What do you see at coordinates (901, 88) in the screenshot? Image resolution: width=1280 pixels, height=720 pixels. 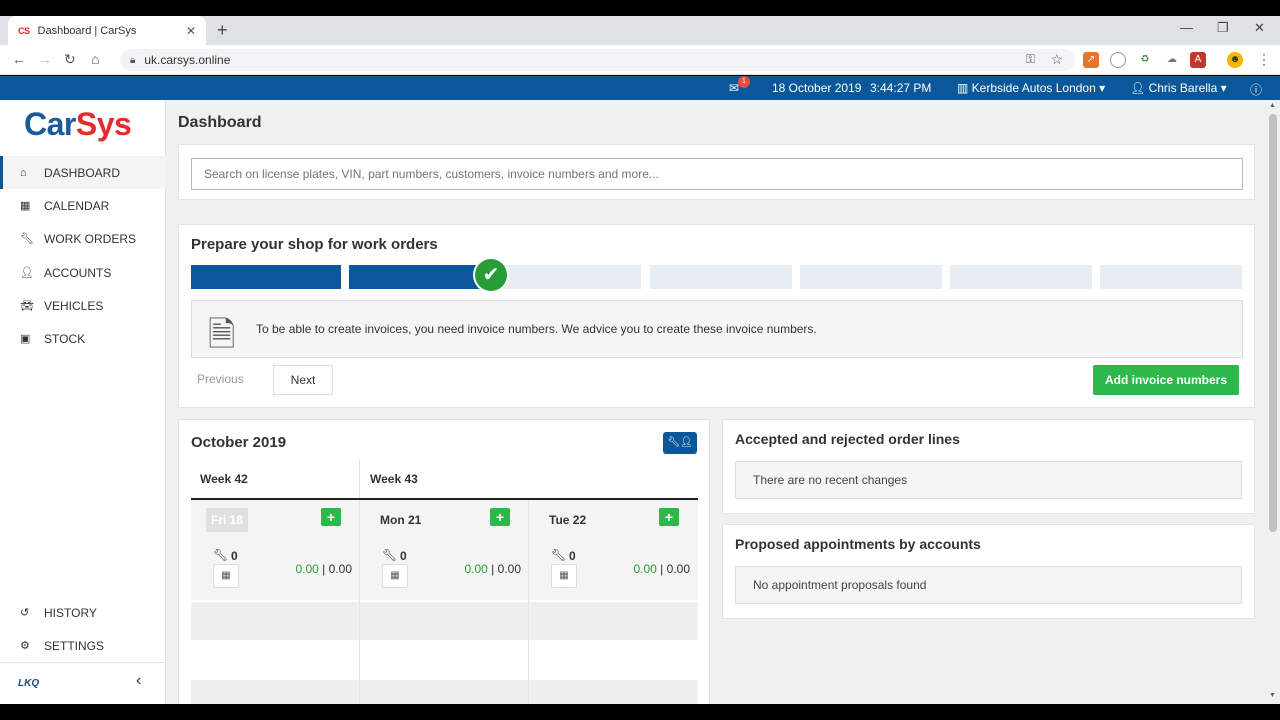 I see `current-time: 3:44:27 PM` at bounding box center [901, 88].